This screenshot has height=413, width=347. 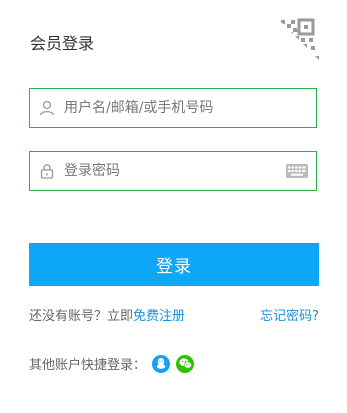 What do you see at coordinates (185, 363) in the screenshot?
I see `wechat-login-icon` at bounding box center [185, 363].